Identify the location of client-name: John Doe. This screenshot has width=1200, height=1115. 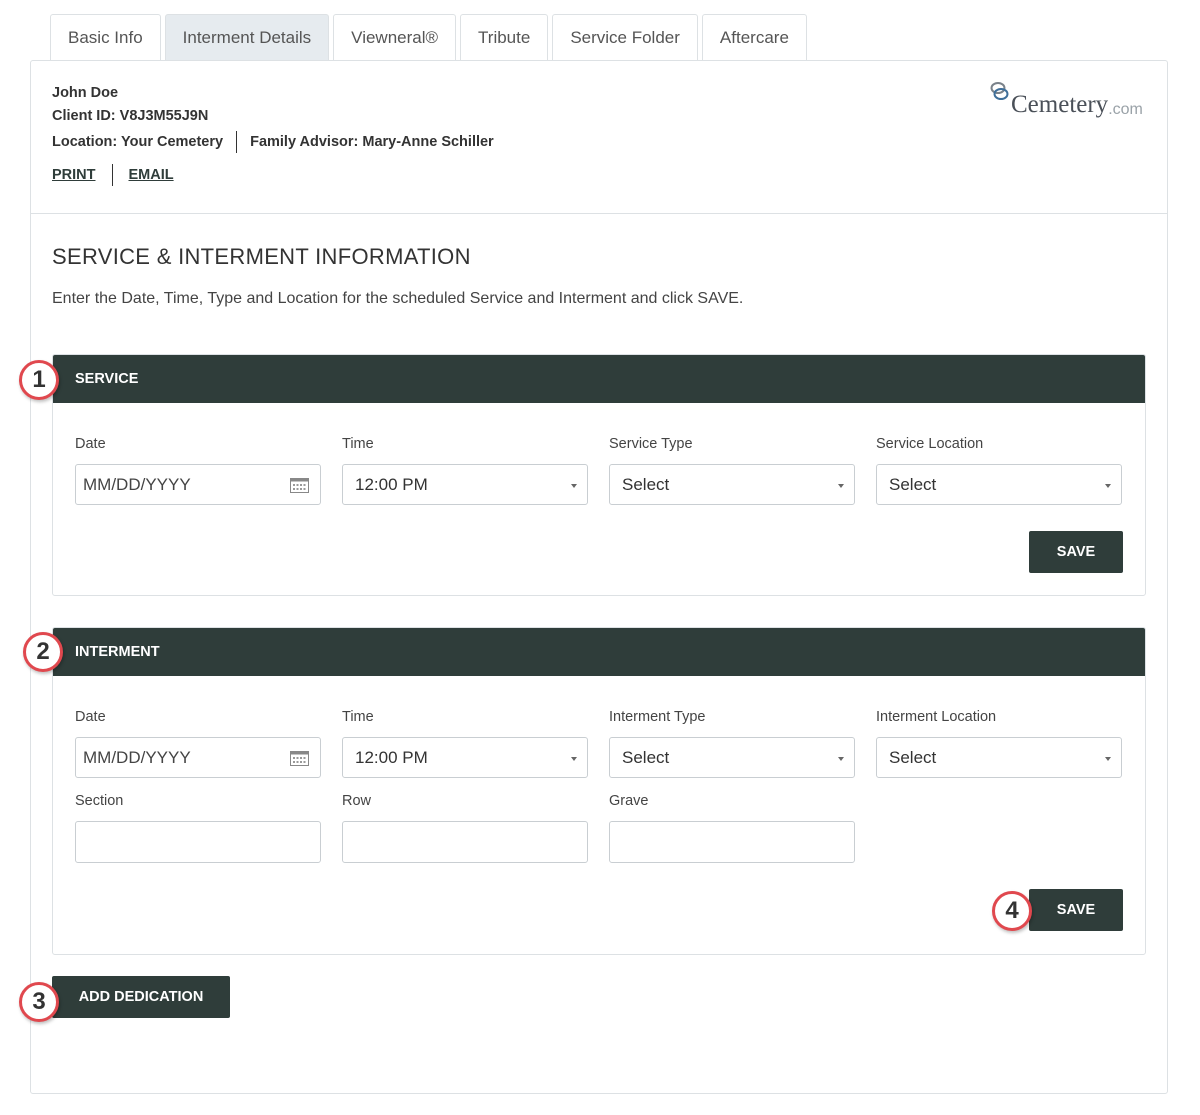
(85, 93).